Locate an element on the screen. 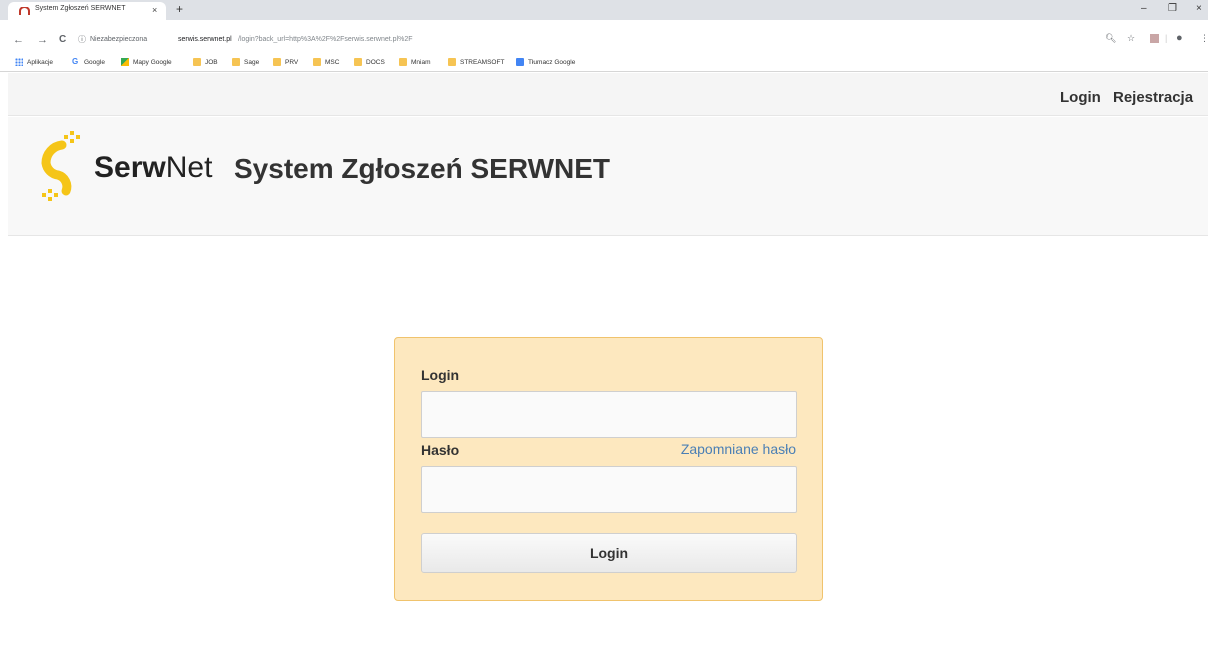 Image resolution: width=1208 pixels, height=656 pixels. forward-icon: → is located at coordinates (42, 40).